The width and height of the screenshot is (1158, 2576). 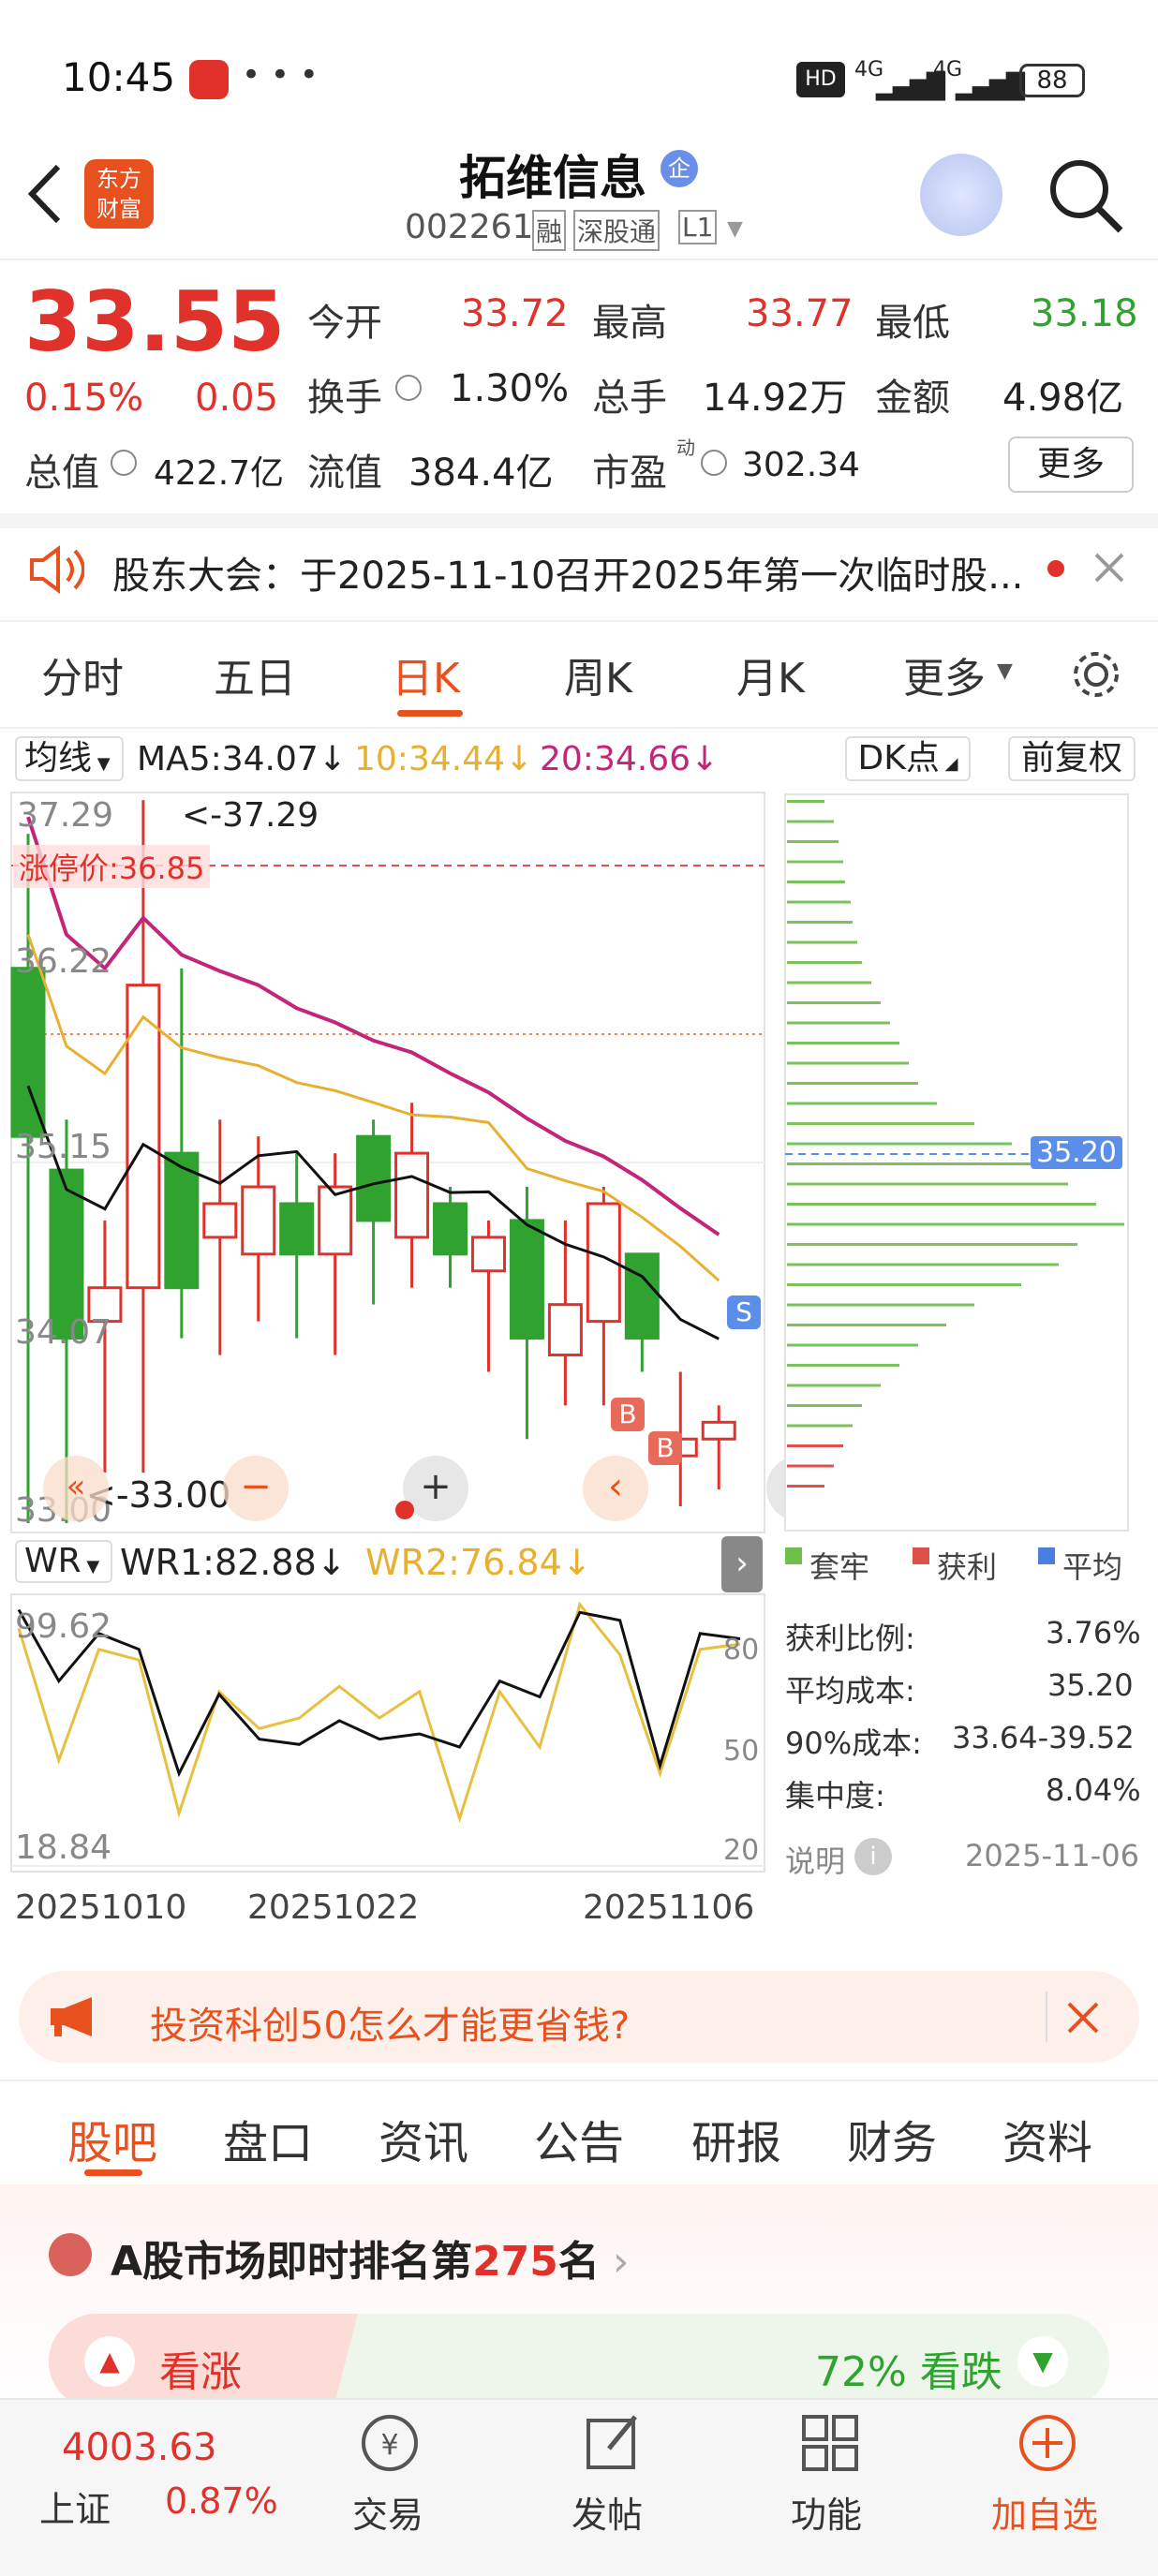 I want to click on legend-swatch, so click(x=794, y=1555).